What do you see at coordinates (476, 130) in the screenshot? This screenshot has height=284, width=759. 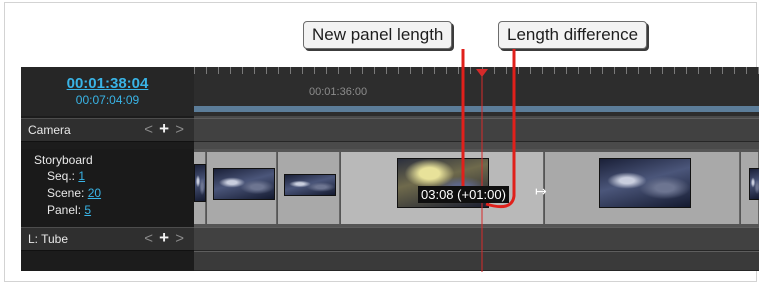 I see `camera-track` at bounding box center [476, 130].